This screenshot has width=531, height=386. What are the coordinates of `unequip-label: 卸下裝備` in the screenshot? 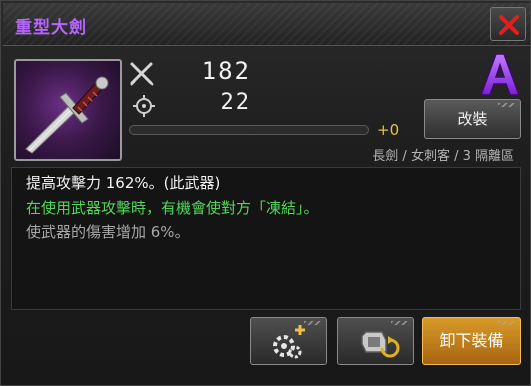 It's located at (471, 340).